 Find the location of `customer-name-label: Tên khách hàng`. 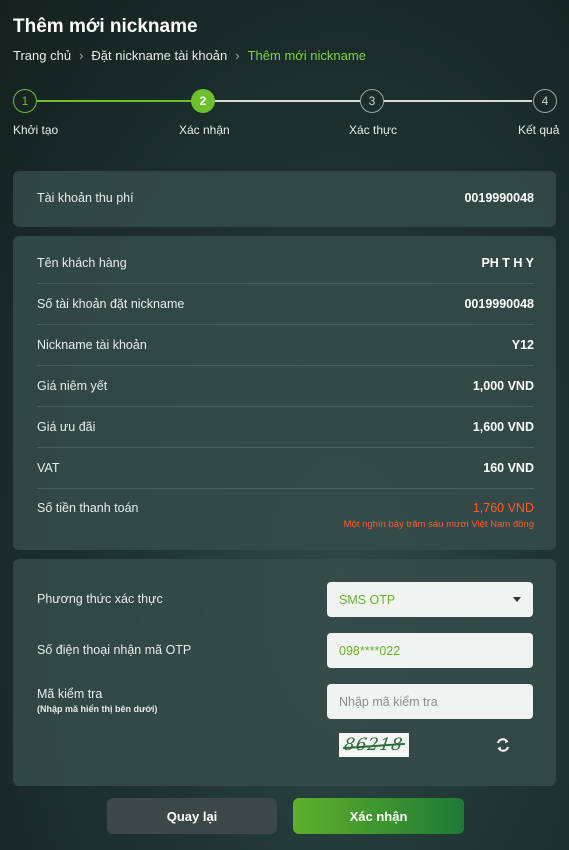

customer-name-label: Tên khách hàng is located at coordinates (82, 263).